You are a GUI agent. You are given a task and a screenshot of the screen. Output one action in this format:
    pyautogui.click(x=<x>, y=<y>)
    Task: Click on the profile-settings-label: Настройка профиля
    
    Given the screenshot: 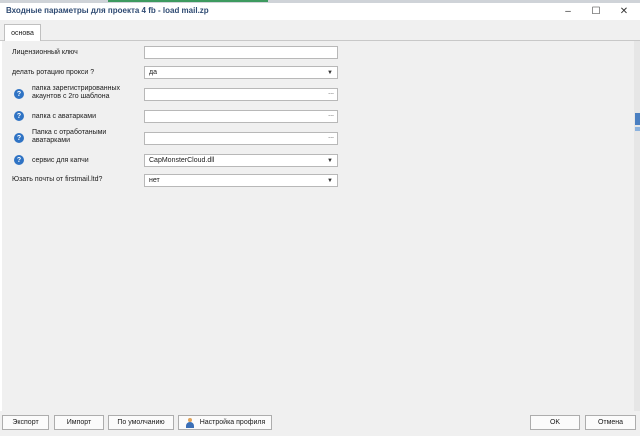 What is the action you would take?
    pyautogui.click(x=232, y=422)
    